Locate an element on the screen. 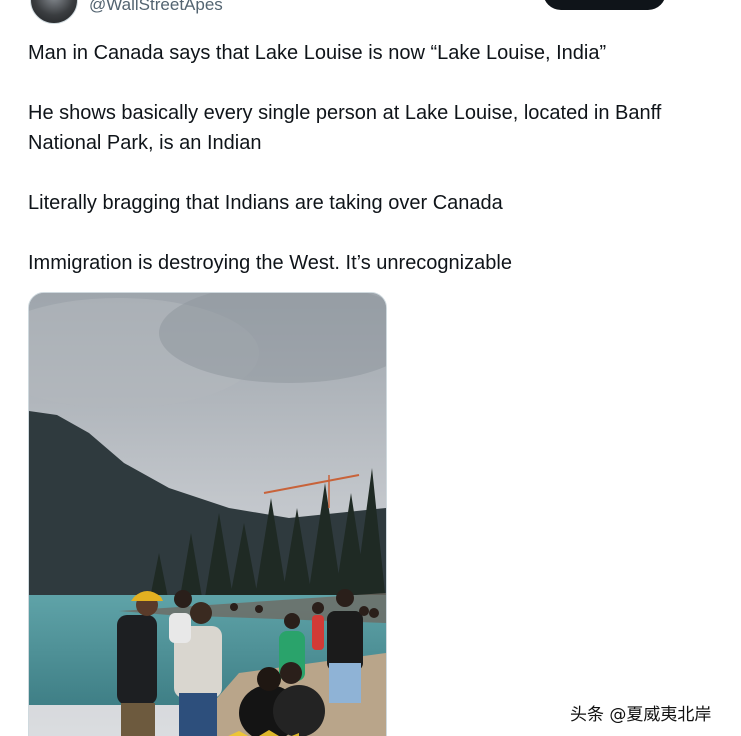  avatar is located at coordinates (54, 12).